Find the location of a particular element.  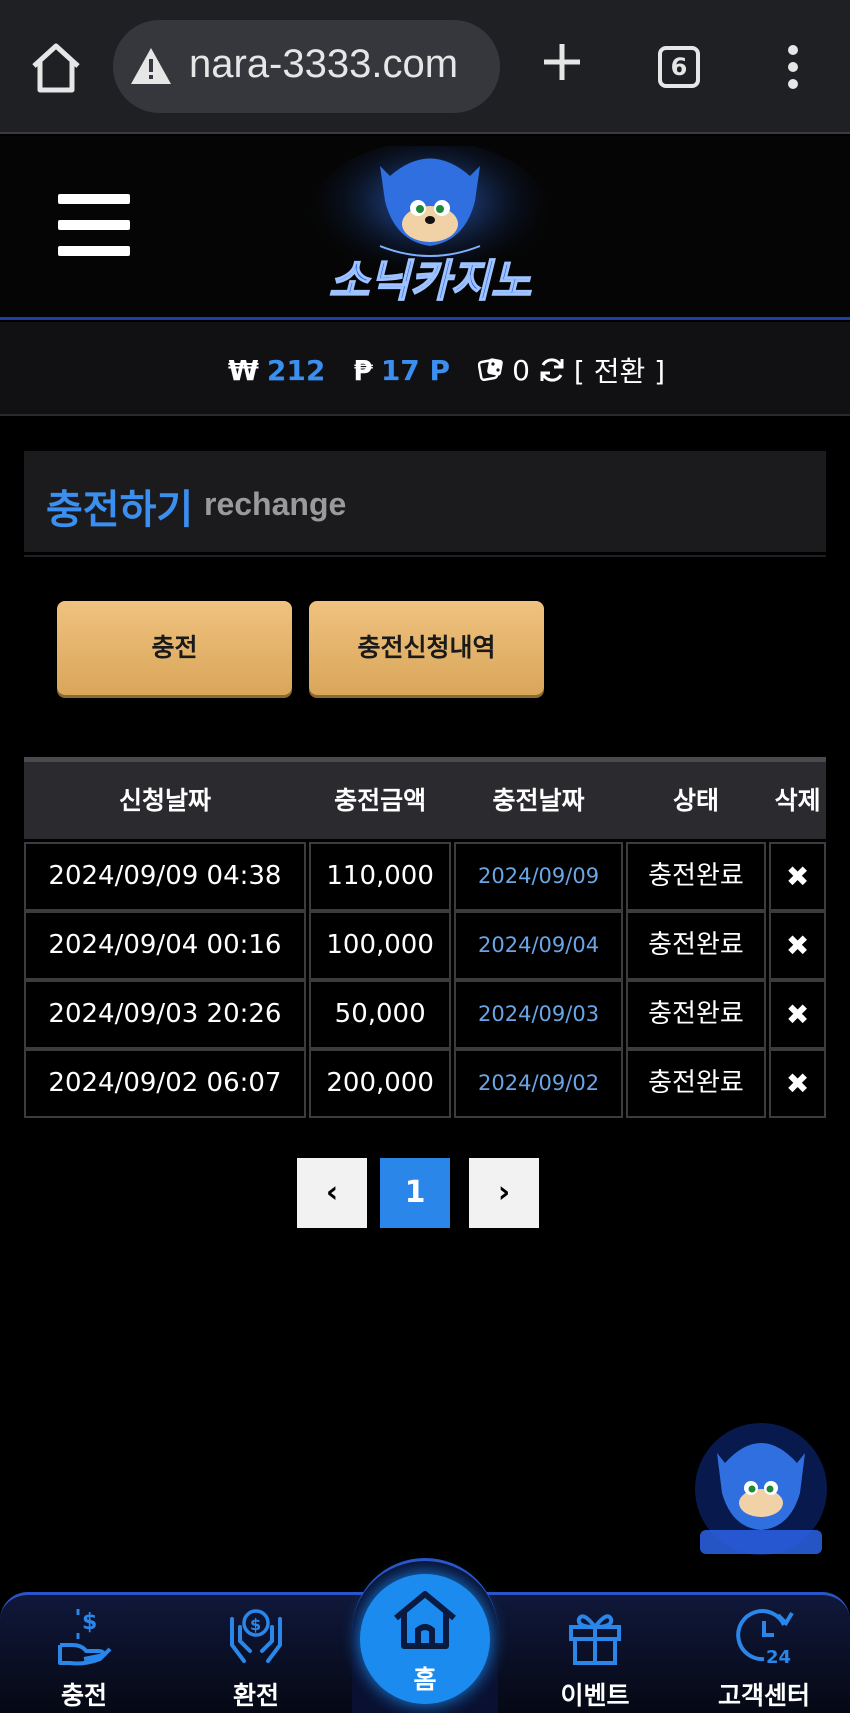

charge-history-button: 충전신청내역 is located at coordinates (426, 648).